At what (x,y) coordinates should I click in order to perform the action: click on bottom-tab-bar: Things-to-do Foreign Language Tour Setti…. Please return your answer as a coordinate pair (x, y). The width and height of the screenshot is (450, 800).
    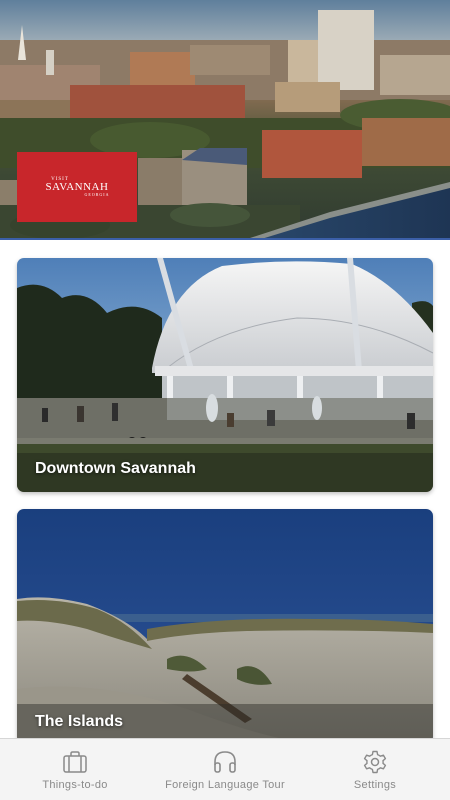
    Looking at the image, I should click on (225, 769).